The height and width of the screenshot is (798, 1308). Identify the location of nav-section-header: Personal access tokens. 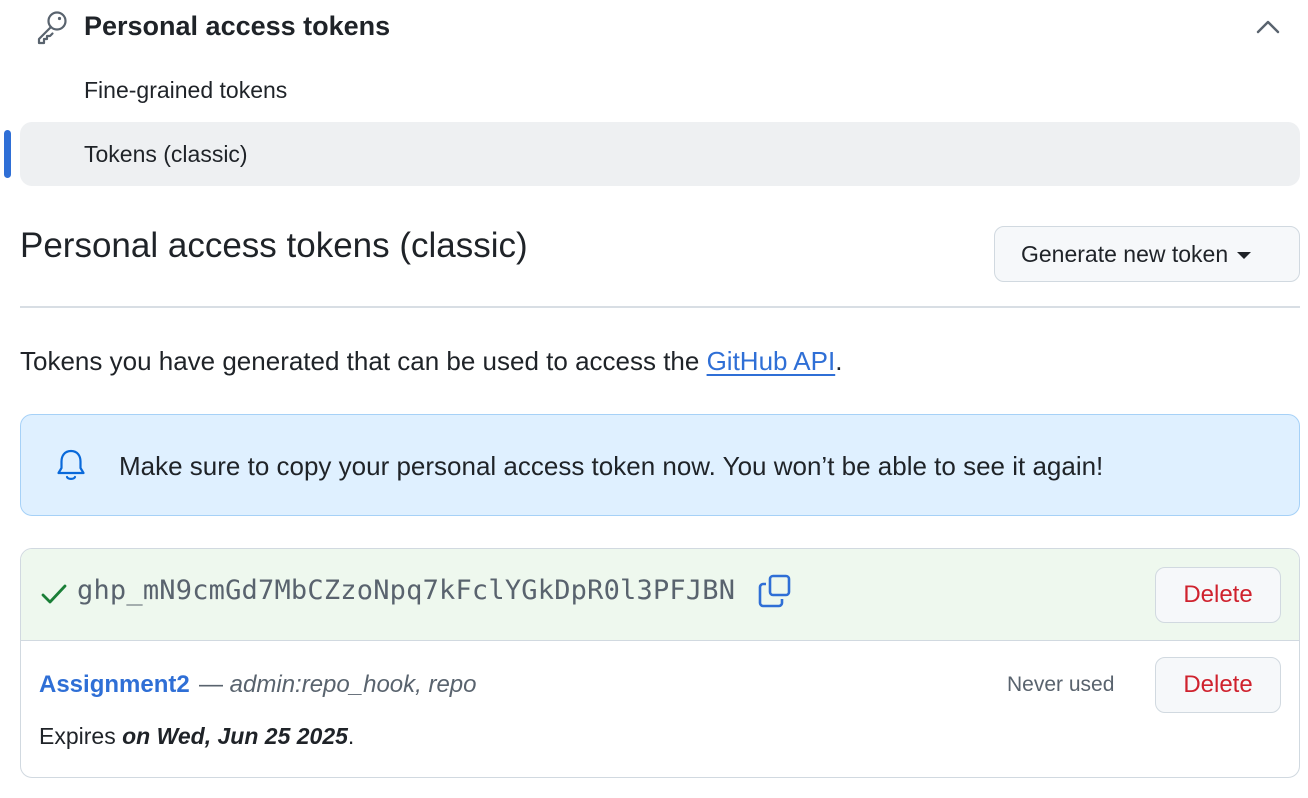
(660, 27).